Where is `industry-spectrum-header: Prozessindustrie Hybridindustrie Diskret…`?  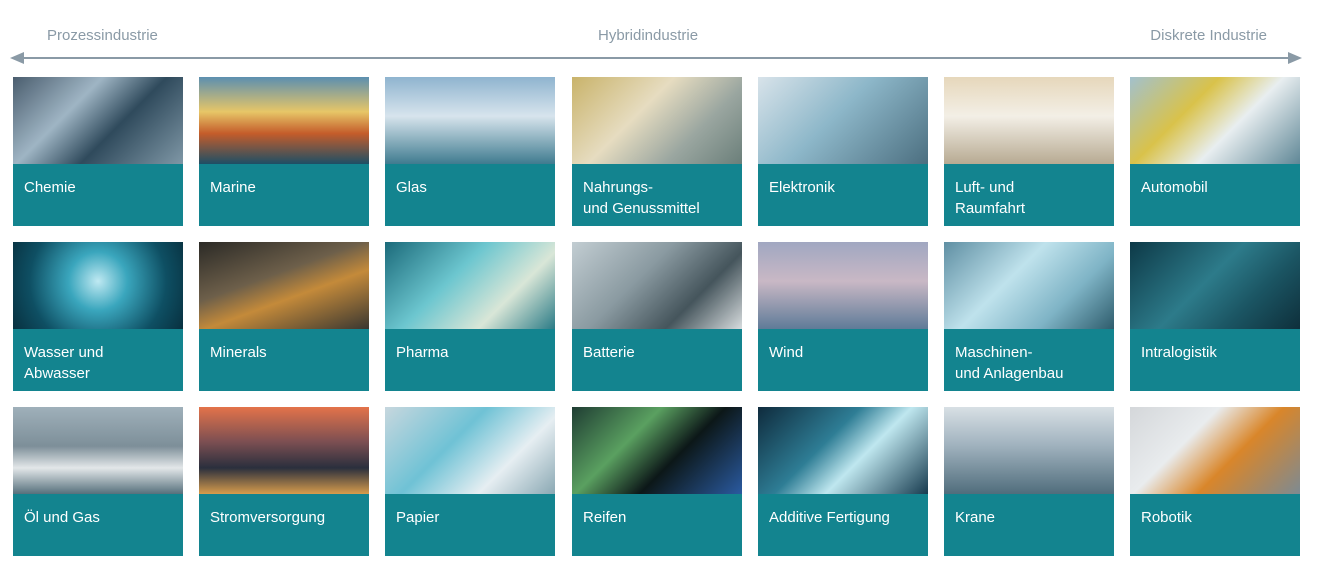 industry-spectrum-header: Prozessindustrie Hybridindustrie Diskret… is located at coordinates (660, 25).